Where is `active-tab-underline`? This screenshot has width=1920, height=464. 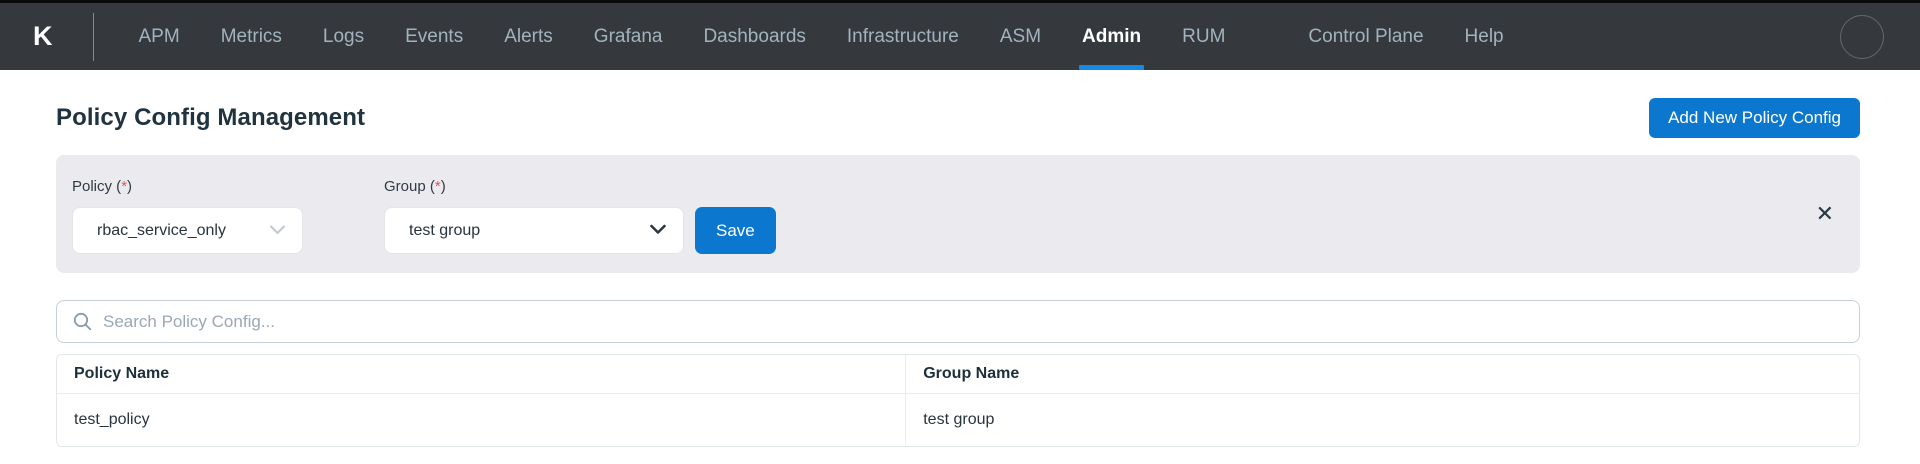
active-tab-underline is located at coordinates (1112, 67).